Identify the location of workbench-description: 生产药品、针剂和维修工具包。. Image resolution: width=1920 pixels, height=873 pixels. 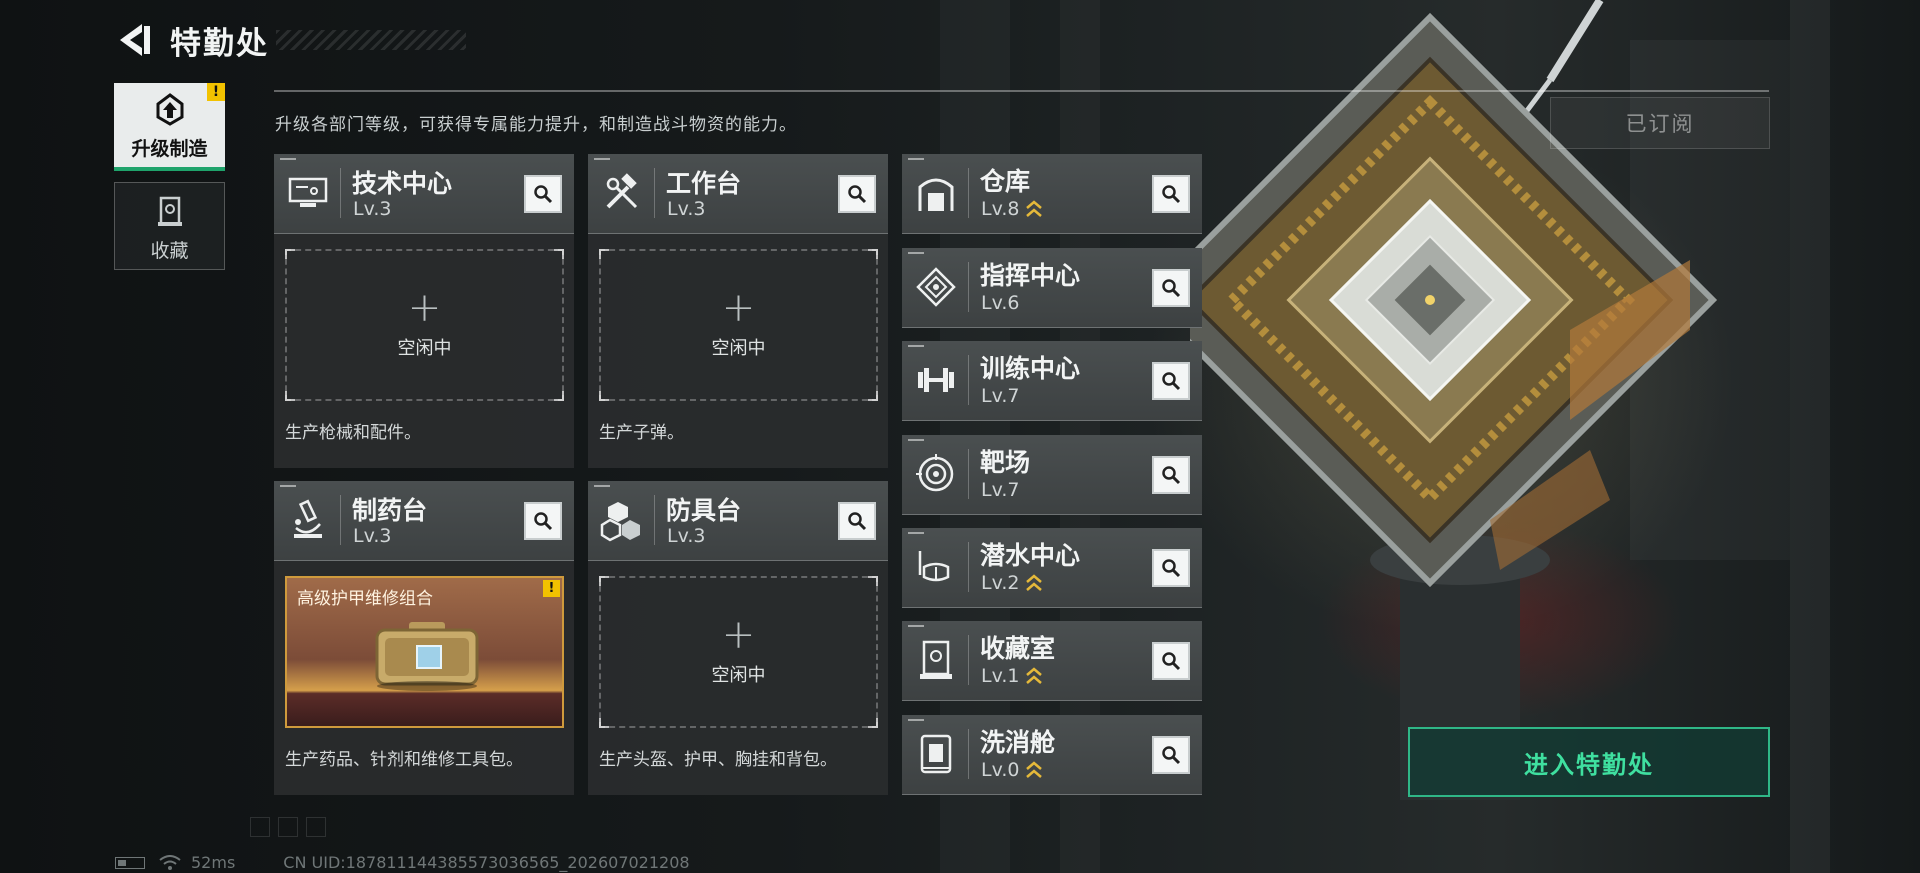
(404, 760).